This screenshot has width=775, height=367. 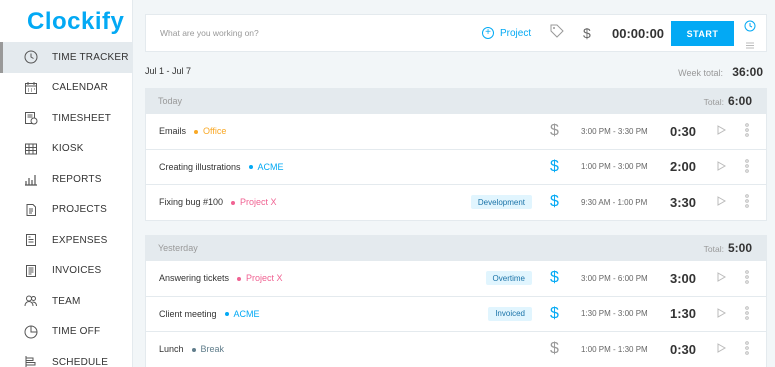 I want to click on entry-description-wrap: Fixing bug #100 Project X, so click(x=218, y=202).